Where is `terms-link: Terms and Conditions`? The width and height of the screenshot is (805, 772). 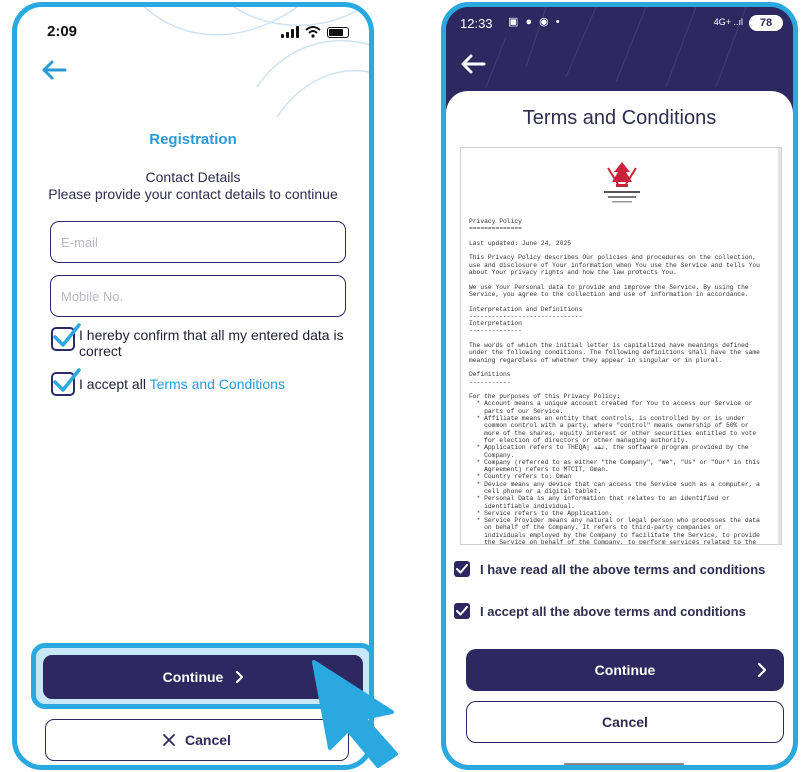
terms-link: Terms and Conditions is located at coordinates (217, 384).